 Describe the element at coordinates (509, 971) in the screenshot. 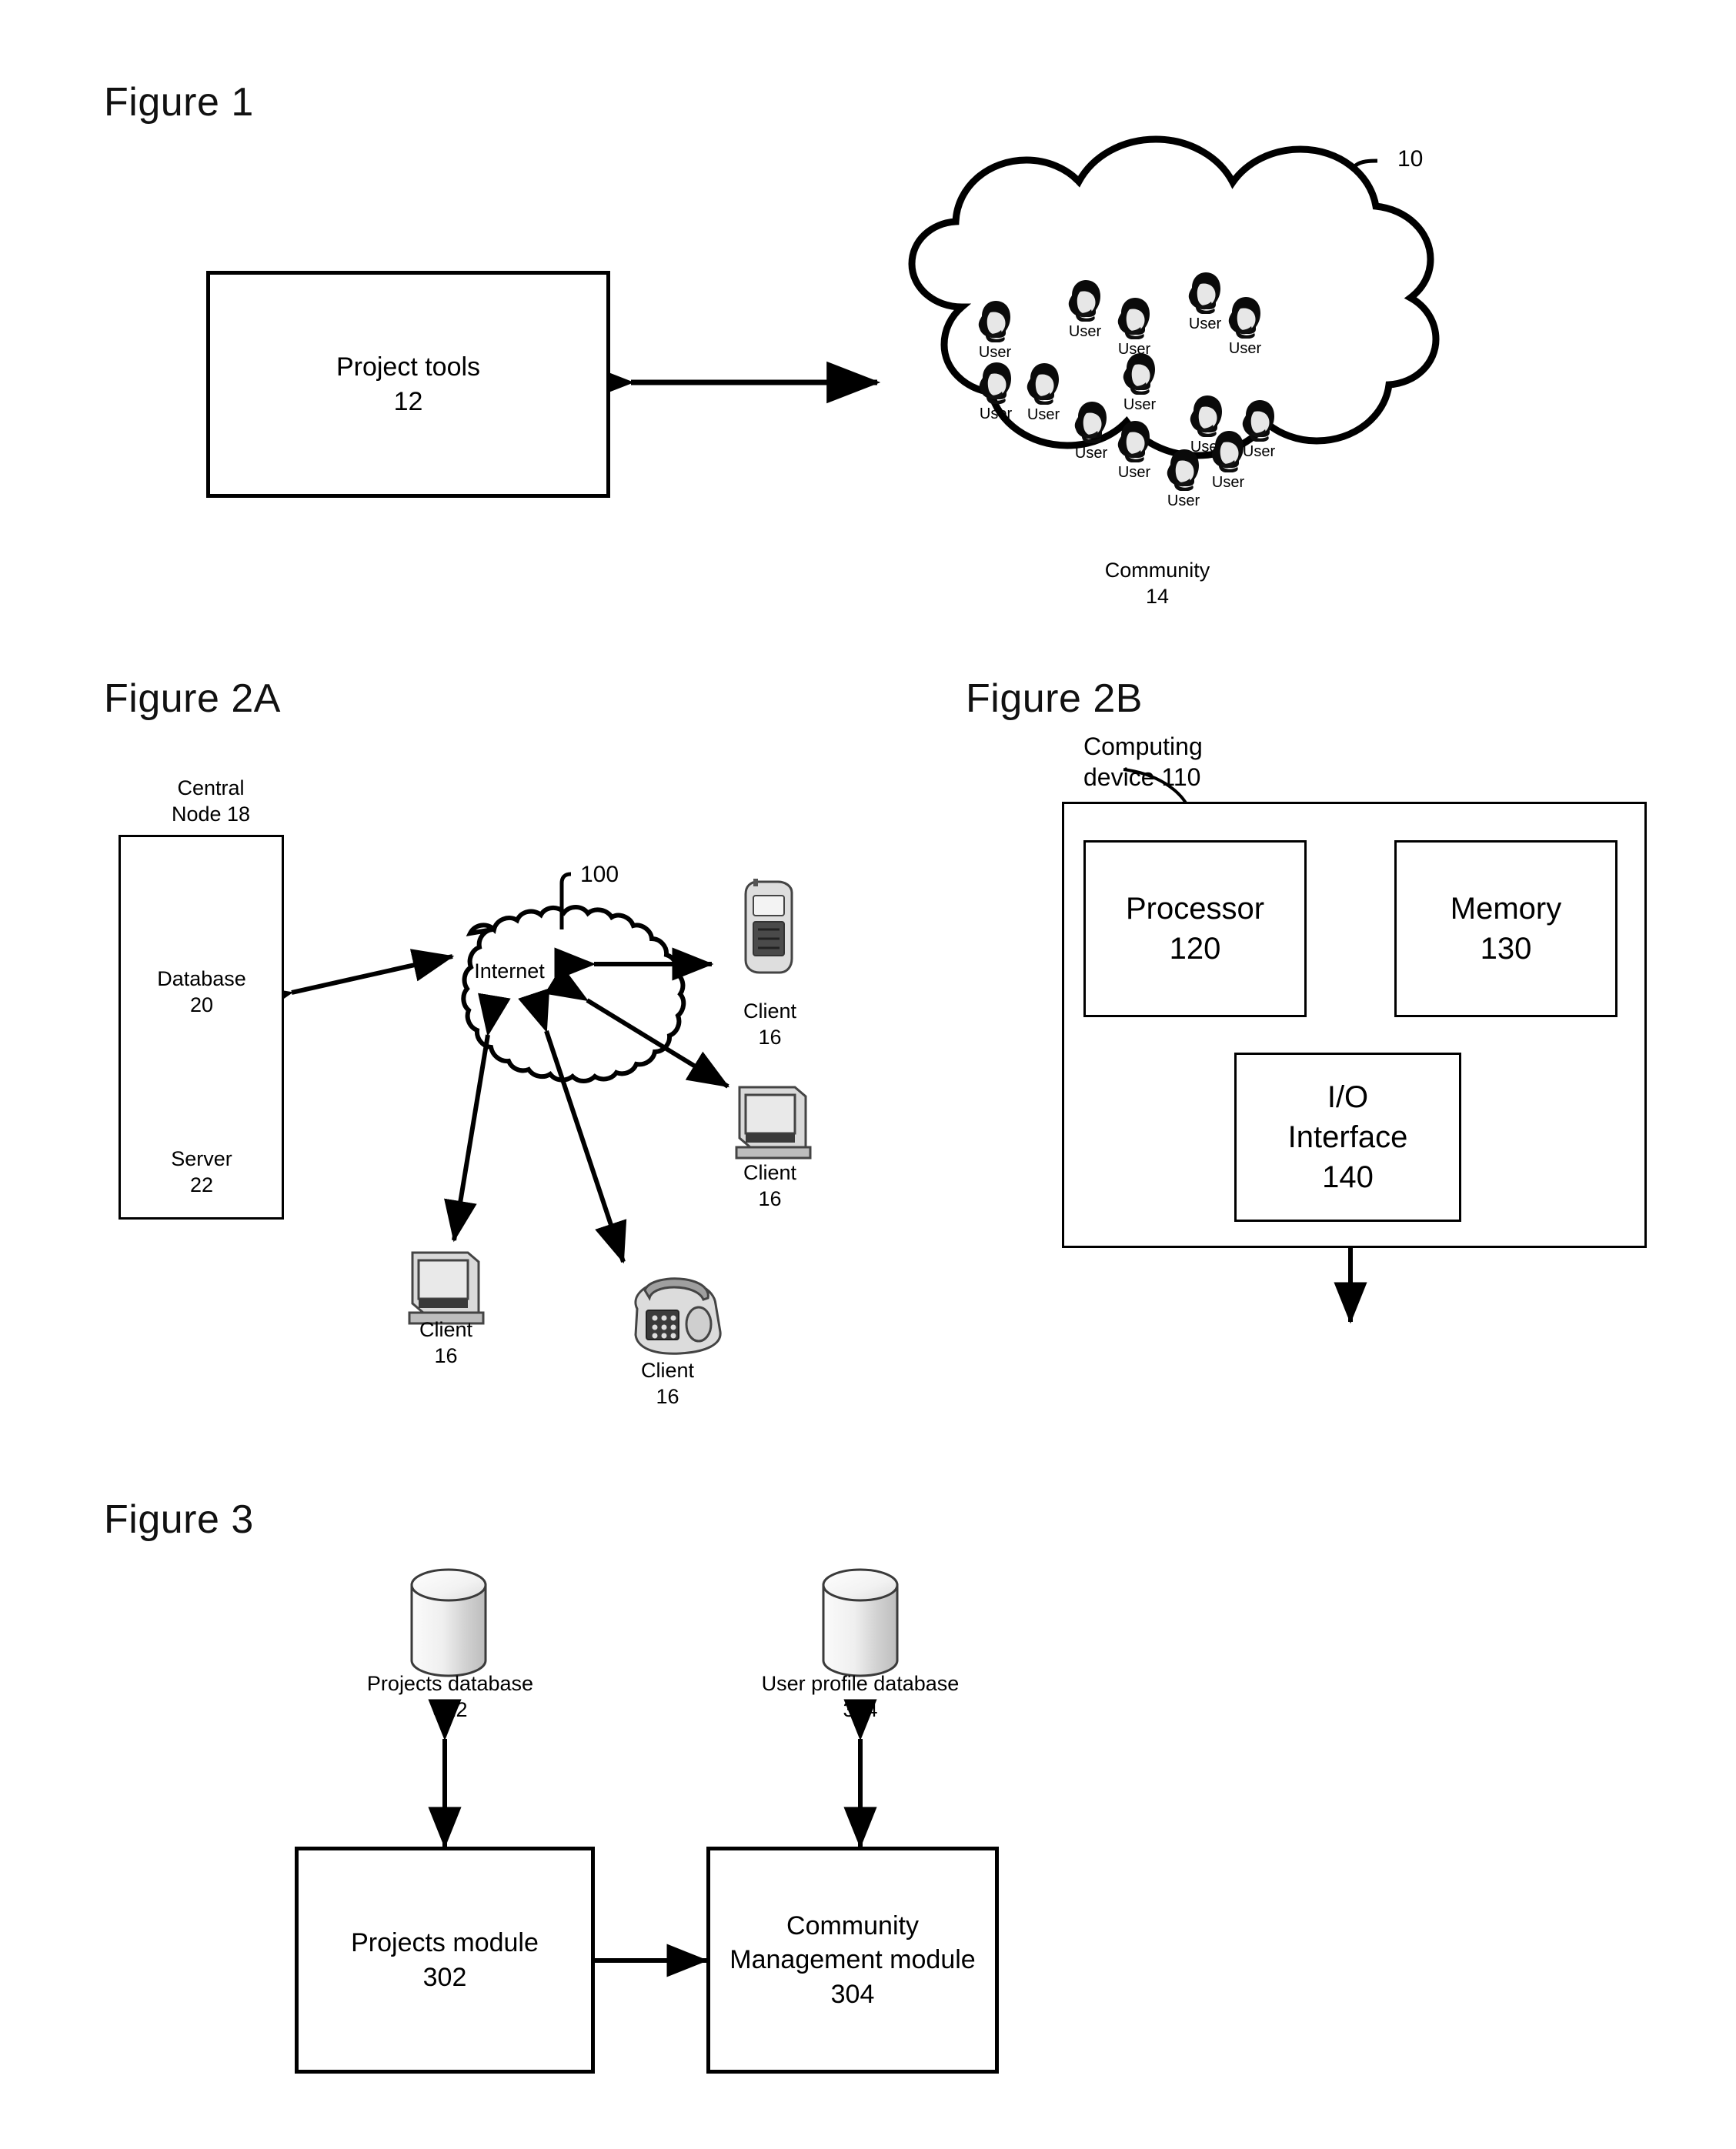

I see `internet-label: Internet` at that location.